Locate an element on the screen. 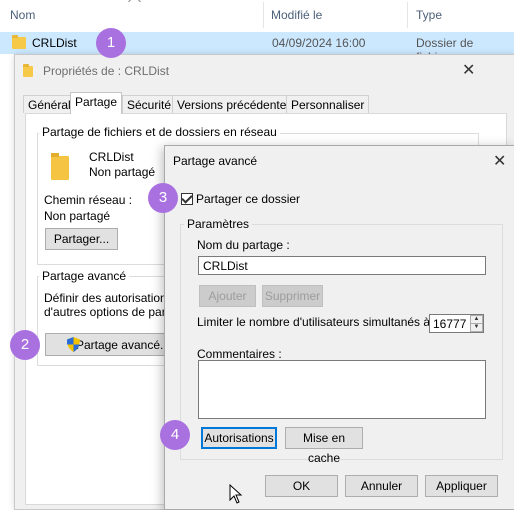 This screenshot has height=510, width=514. advanced-description: Définir des autorisations p is located at coordinates (113, 298).